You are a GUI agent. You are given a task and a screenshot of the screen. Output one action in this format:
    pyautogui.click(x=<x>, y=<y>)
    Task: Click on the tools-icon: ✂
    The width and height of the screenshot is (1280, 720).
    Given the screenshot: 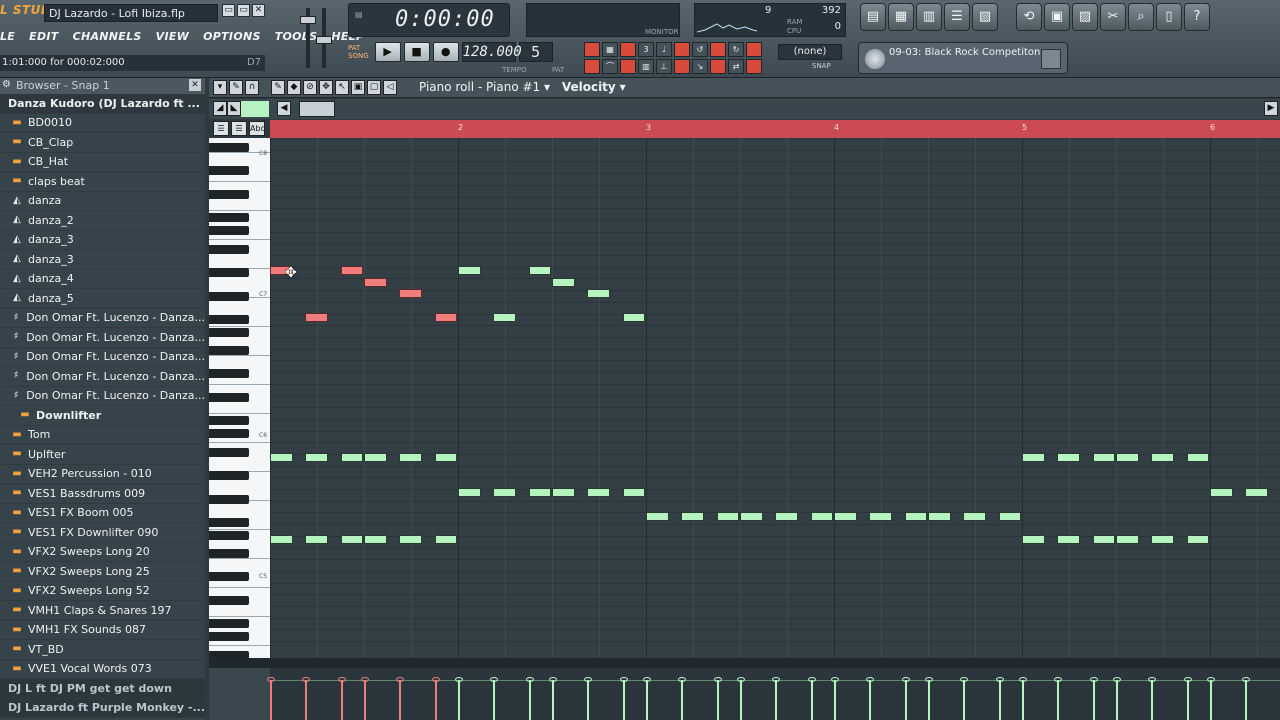 What is the action you would take?
    pyautogui.click(x=1113, y=17)
    